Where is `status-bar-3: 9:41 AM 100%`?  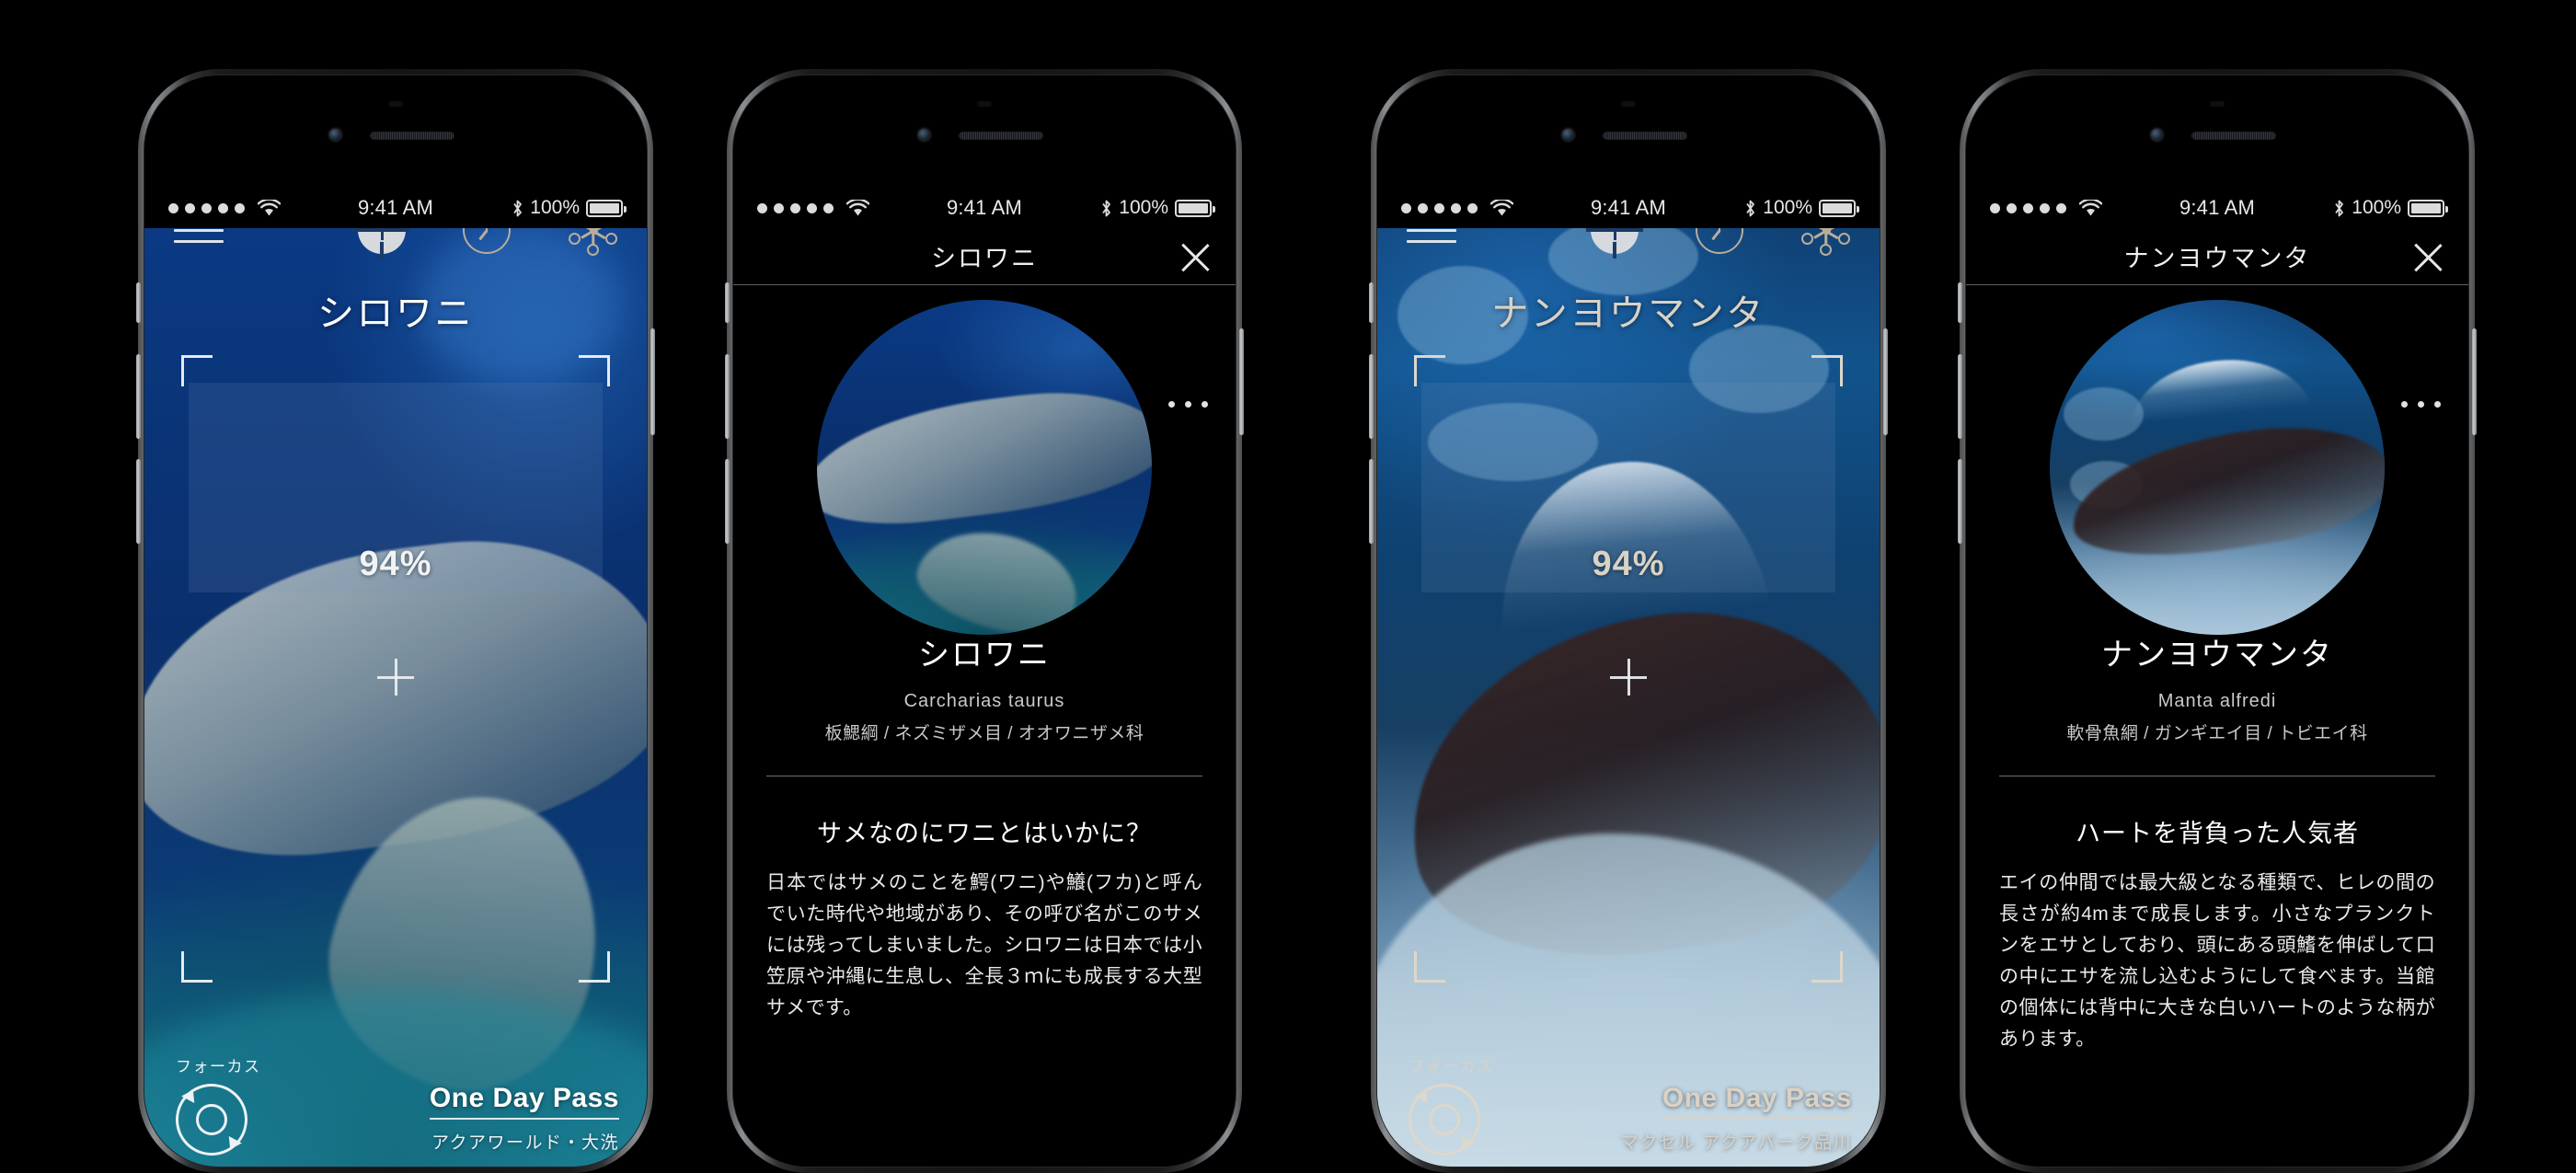
status-bar-3: 9:41 AM 100% is located at coordinates (1628, 208).